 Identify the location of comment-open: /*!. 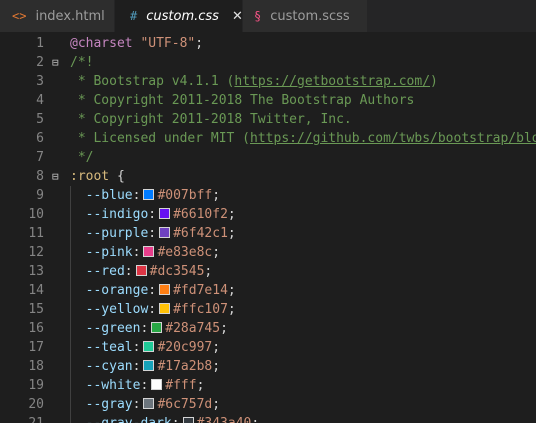
(82, 62).